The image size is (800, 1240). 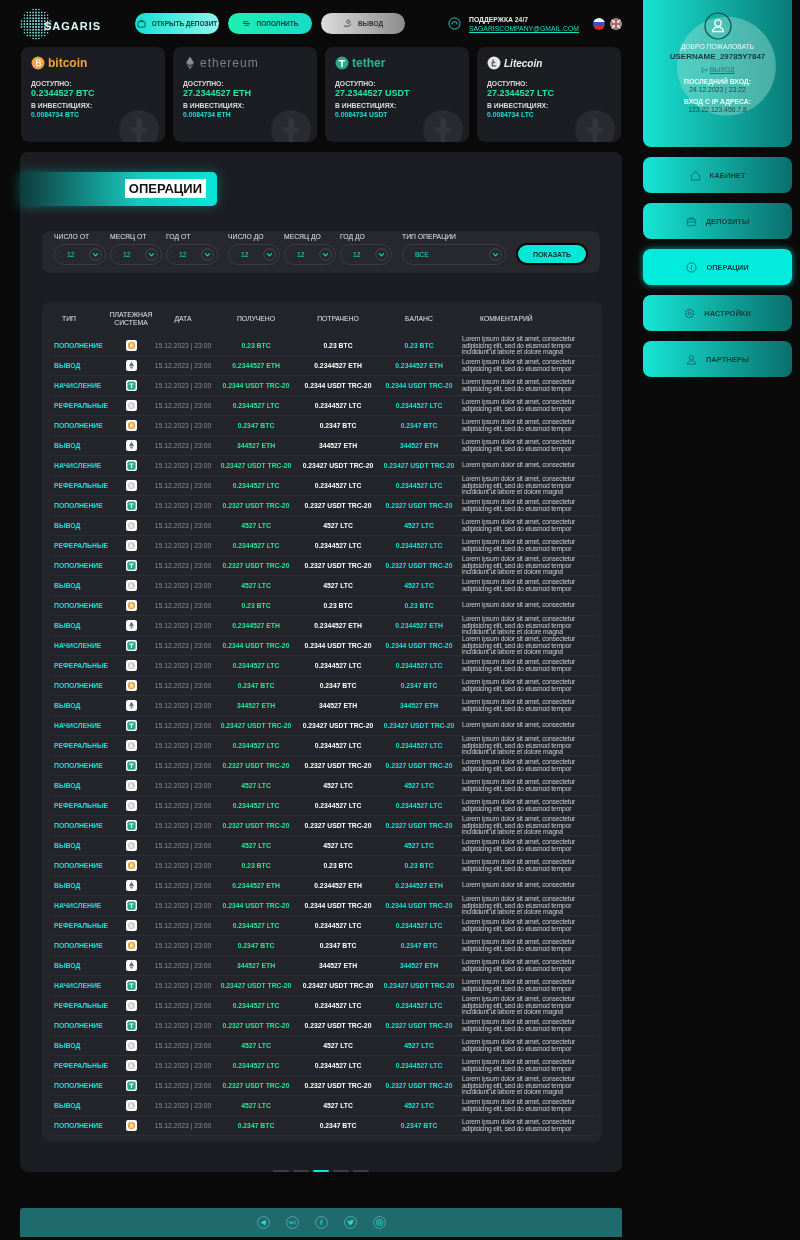 I want to click on info-icon, so click(x=692, y=267).